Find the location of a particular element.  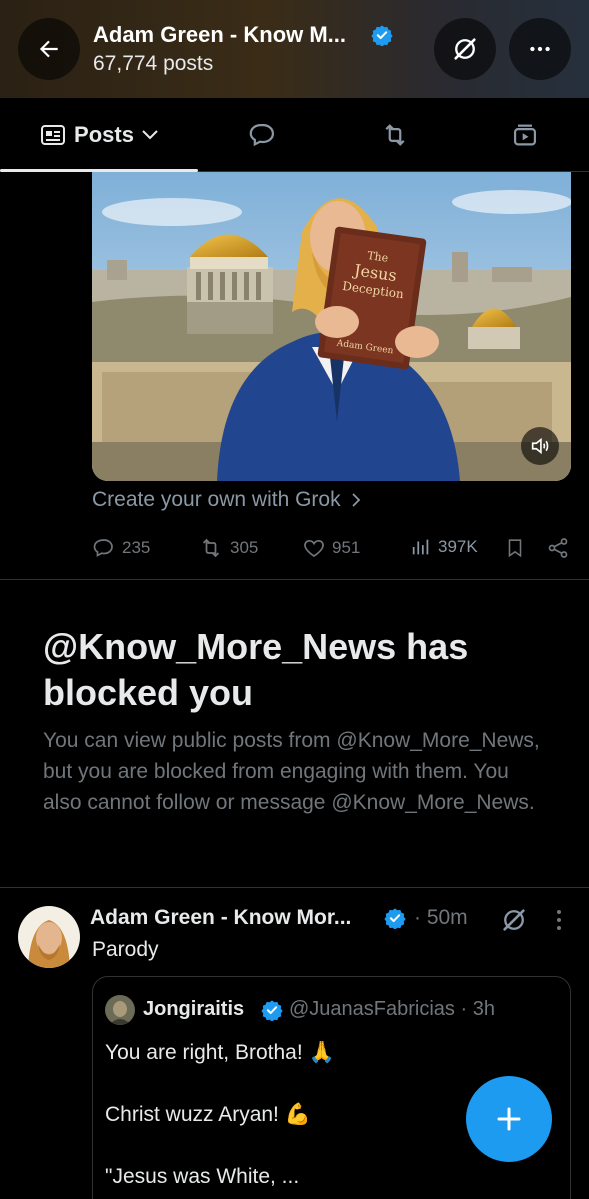

parody-label: Parody is located at coordinates (125, 949).